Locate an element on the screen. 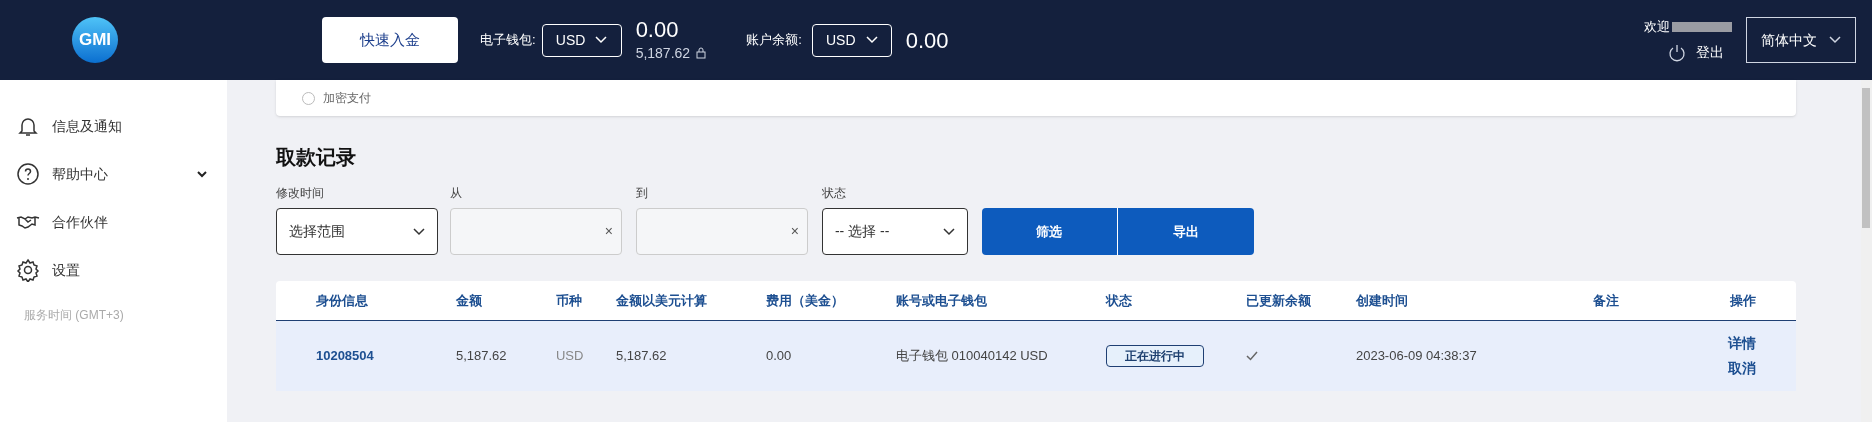 The height and width of the screenshot is (422, 1872). action-link: 详情 is located at coordinates (1741, 343).